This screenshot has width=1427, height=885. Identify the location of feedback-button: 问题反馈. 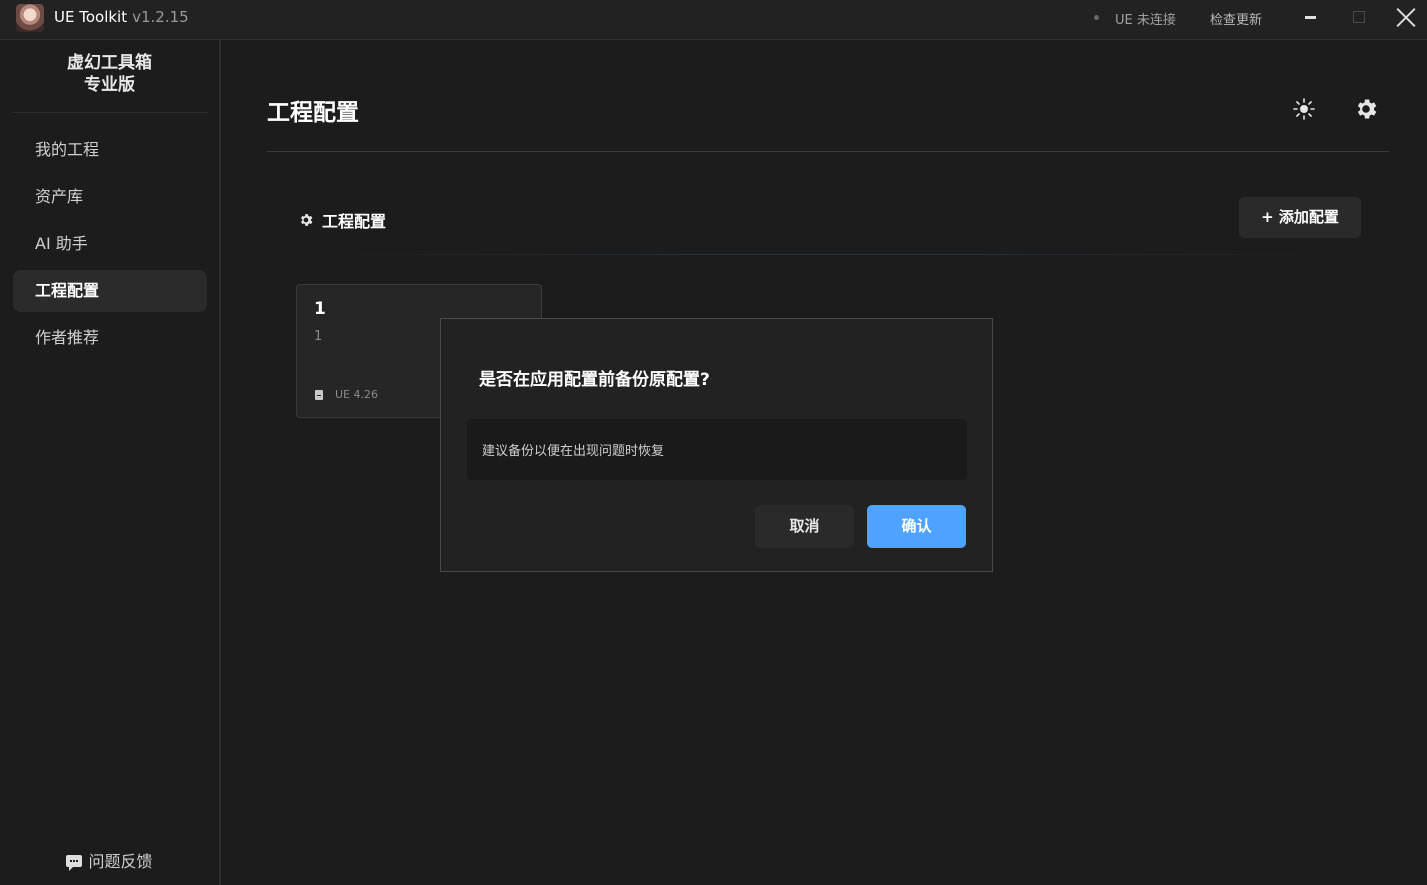
(109, 860).